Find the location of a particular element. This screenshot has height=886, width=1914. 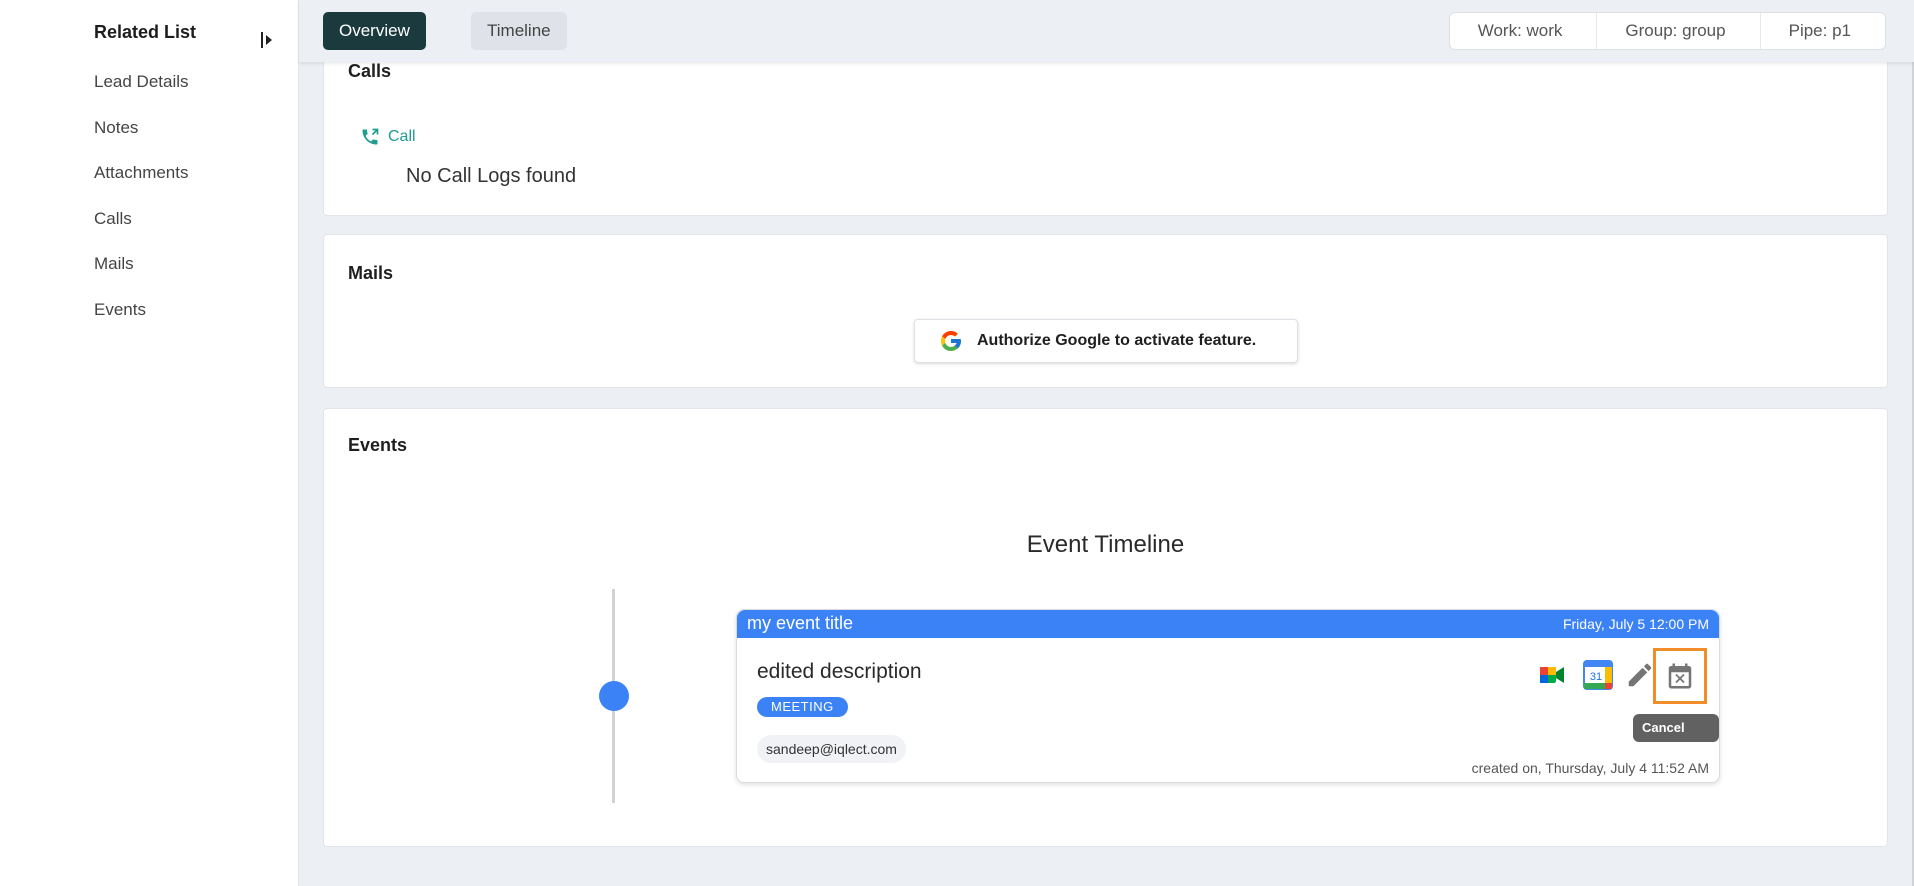

sidebar-item-mails: Mails is located at coordinates (141, 275).